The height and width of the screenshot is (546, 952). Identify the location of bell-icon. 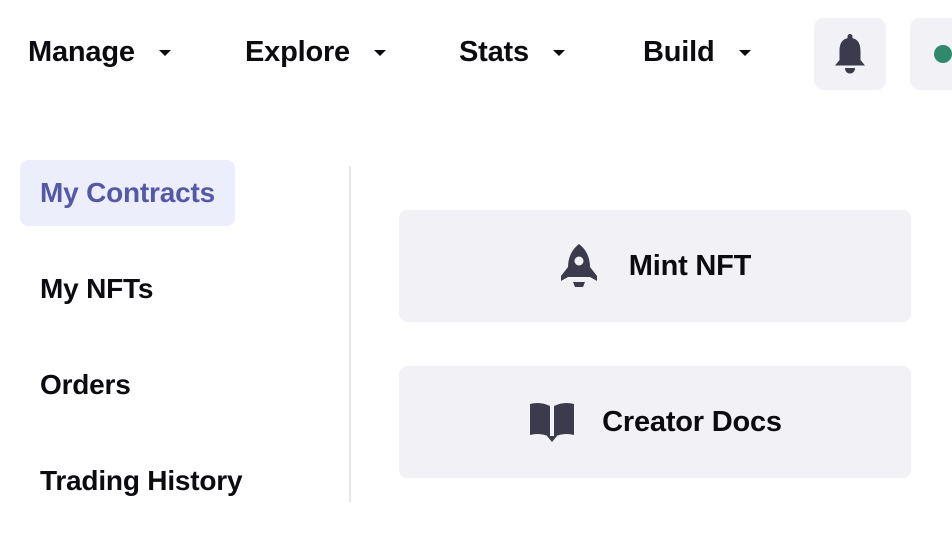
(850, 54).